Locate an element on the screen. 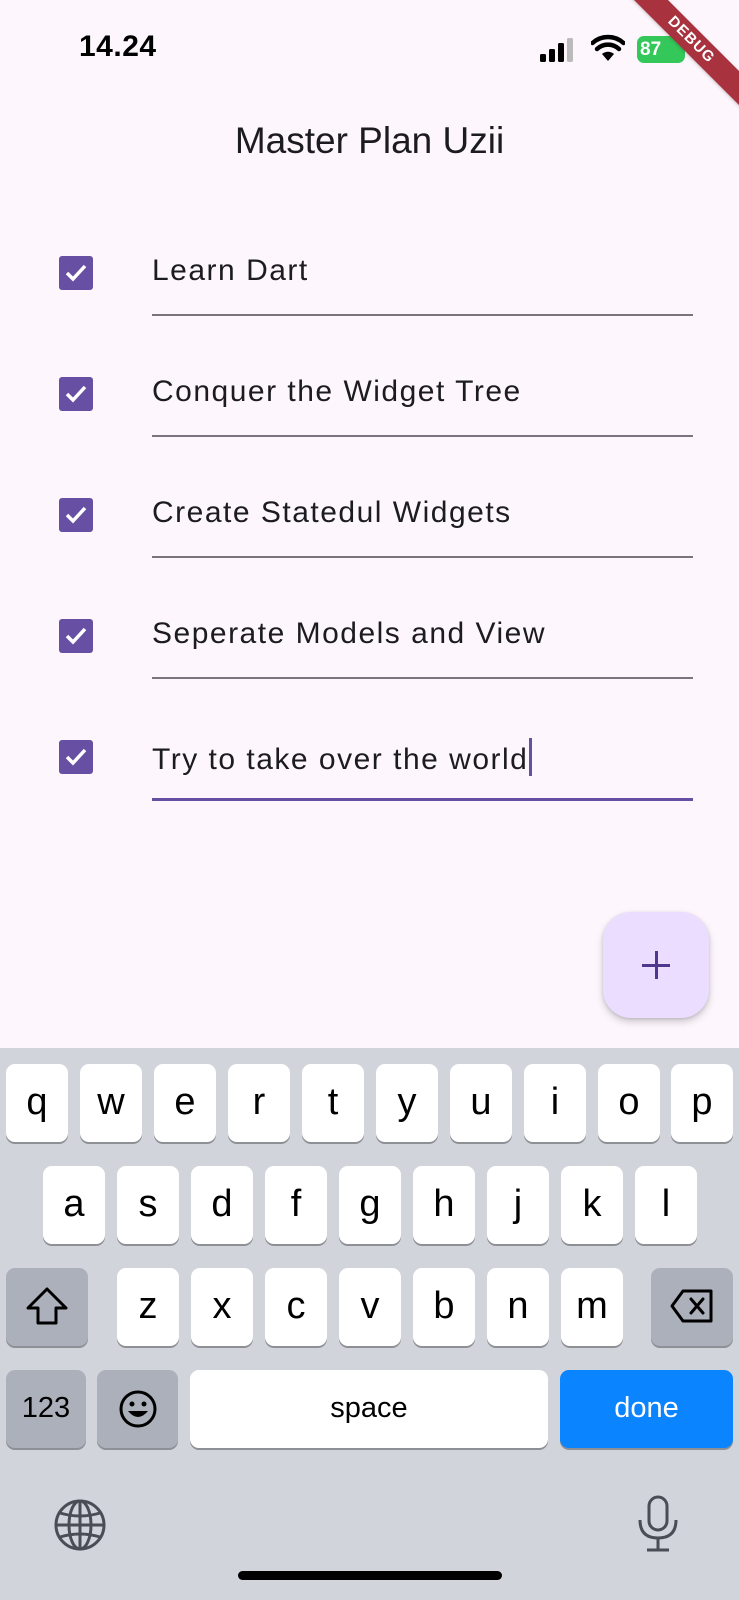 The image size is (739, 1600). key-z: z is located at coordinates (148, 1307).